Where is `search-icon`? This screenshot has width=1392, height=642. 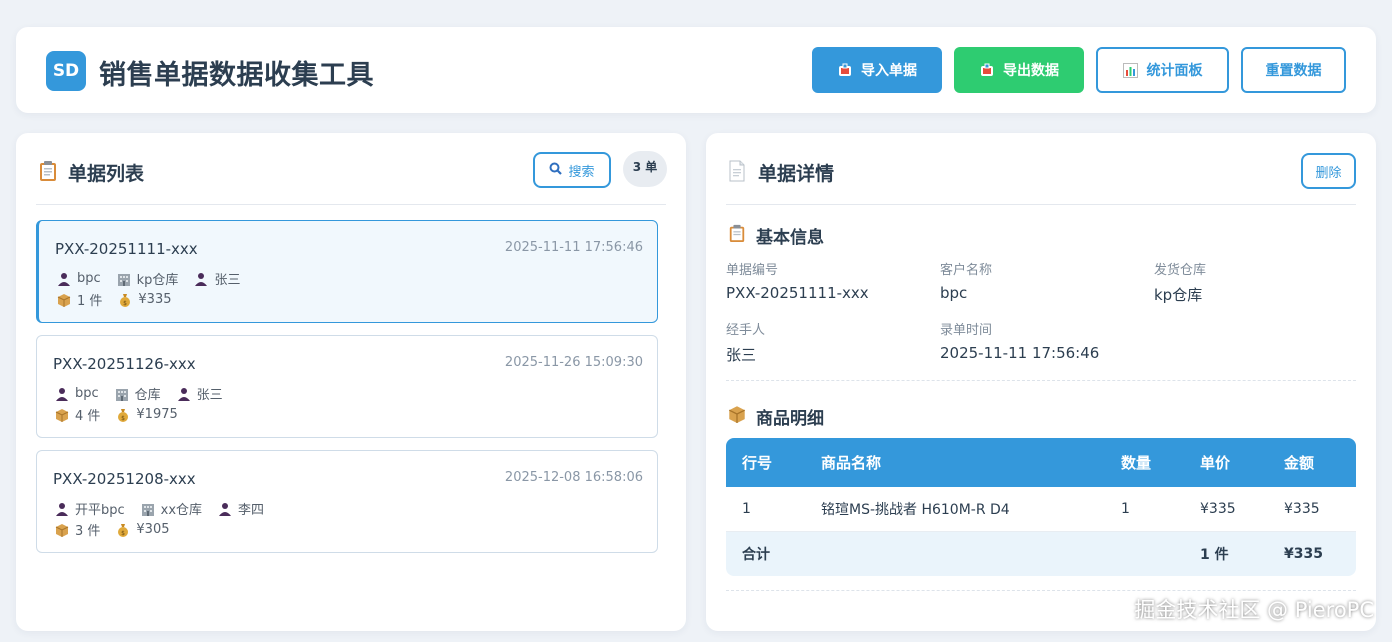 search-icon is located at coordinates (556, 170).